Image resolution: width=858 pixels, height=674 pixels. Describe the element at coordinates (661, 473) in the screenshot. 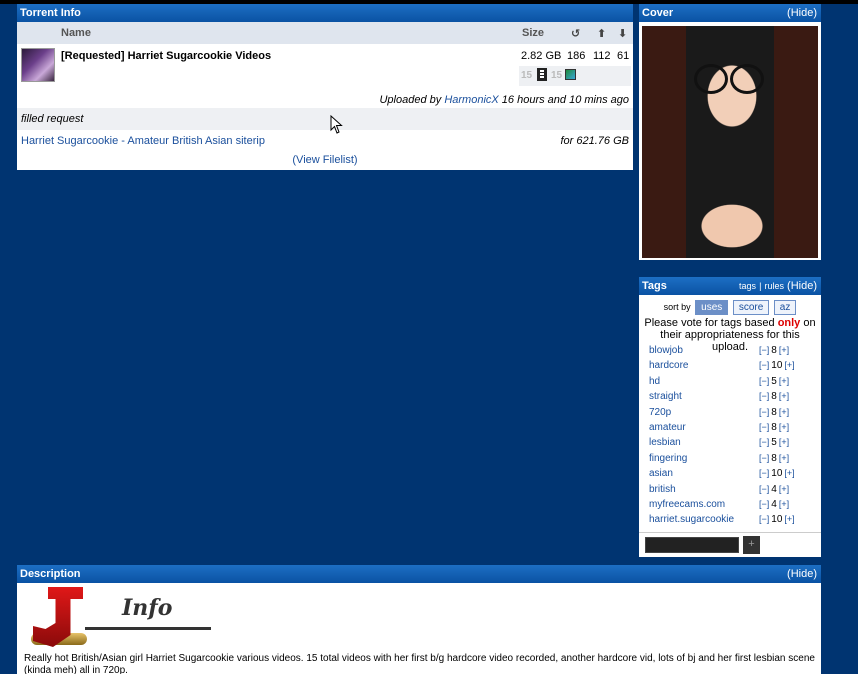

I see `tag-name-link: asian` at that location.